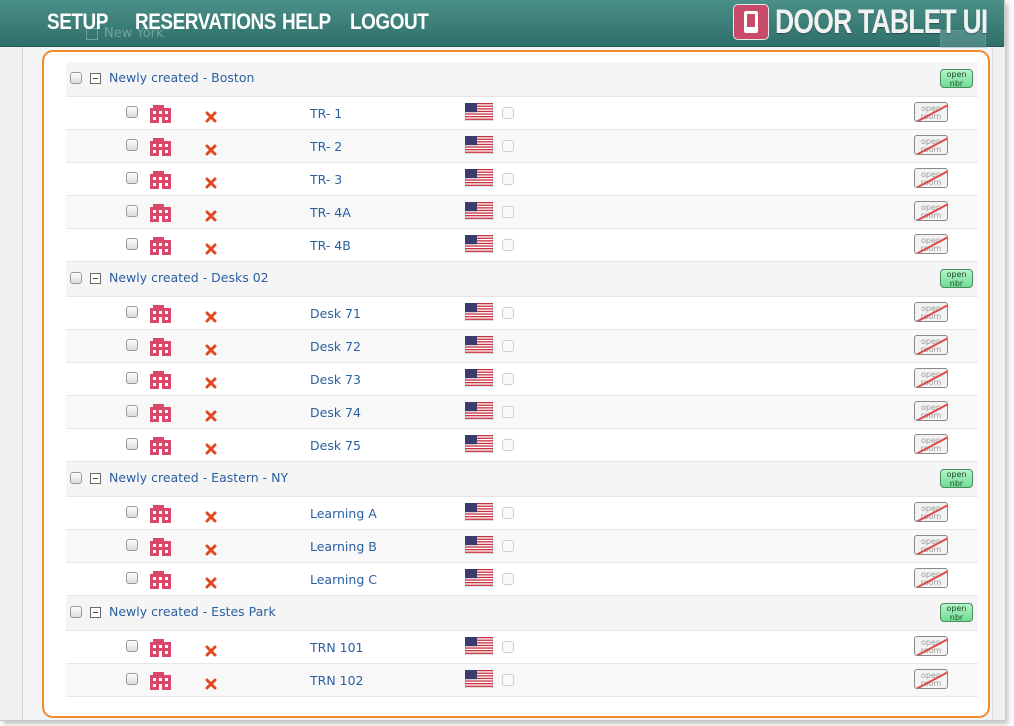 This screenshot has width=1014, height=726. I want to click on room-name-link: TR- 3, so click(326, 179).